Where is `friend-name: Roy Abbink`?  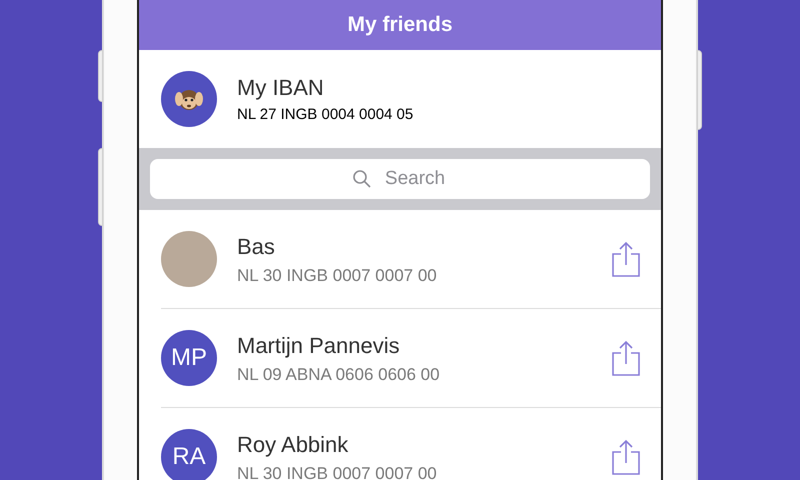
friend-name: Roy Abbink is located at coordinates (293, 444).